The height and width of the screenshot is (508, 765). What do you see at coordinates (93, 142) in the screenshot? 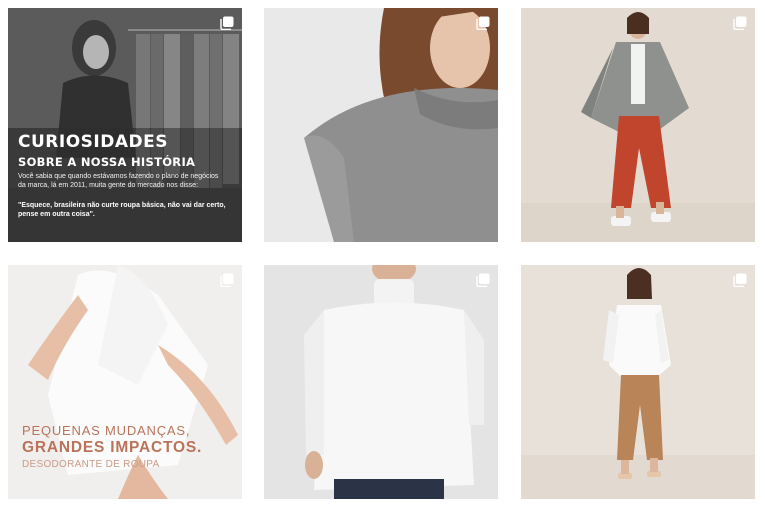
I see `post-1-title: CURIOSIDADES` at bounding box center [93, 142].